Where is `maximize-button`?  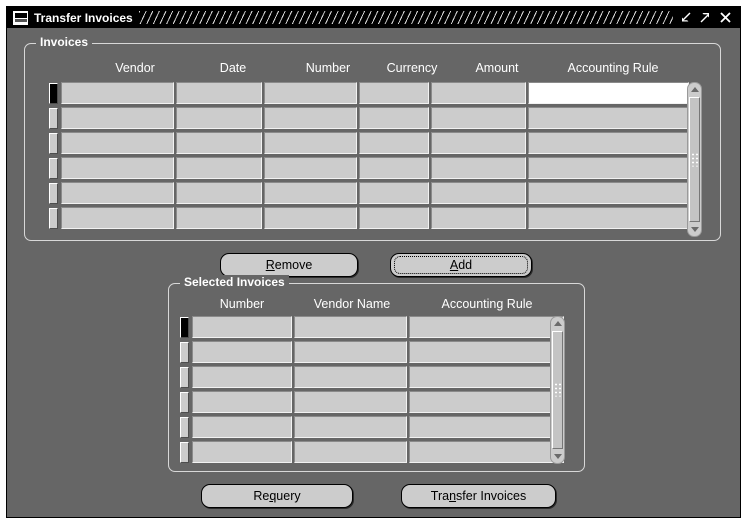
maximize-button is located at coordinates (705, 17).